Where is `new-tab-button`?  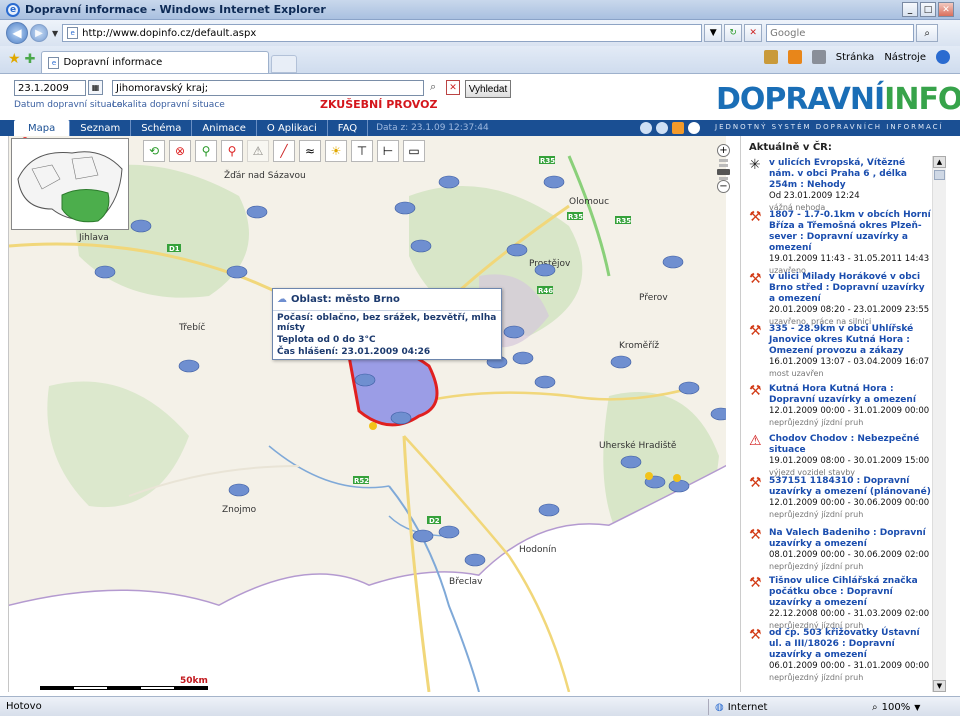
new-tab-button is located at coordinates (284, 64).